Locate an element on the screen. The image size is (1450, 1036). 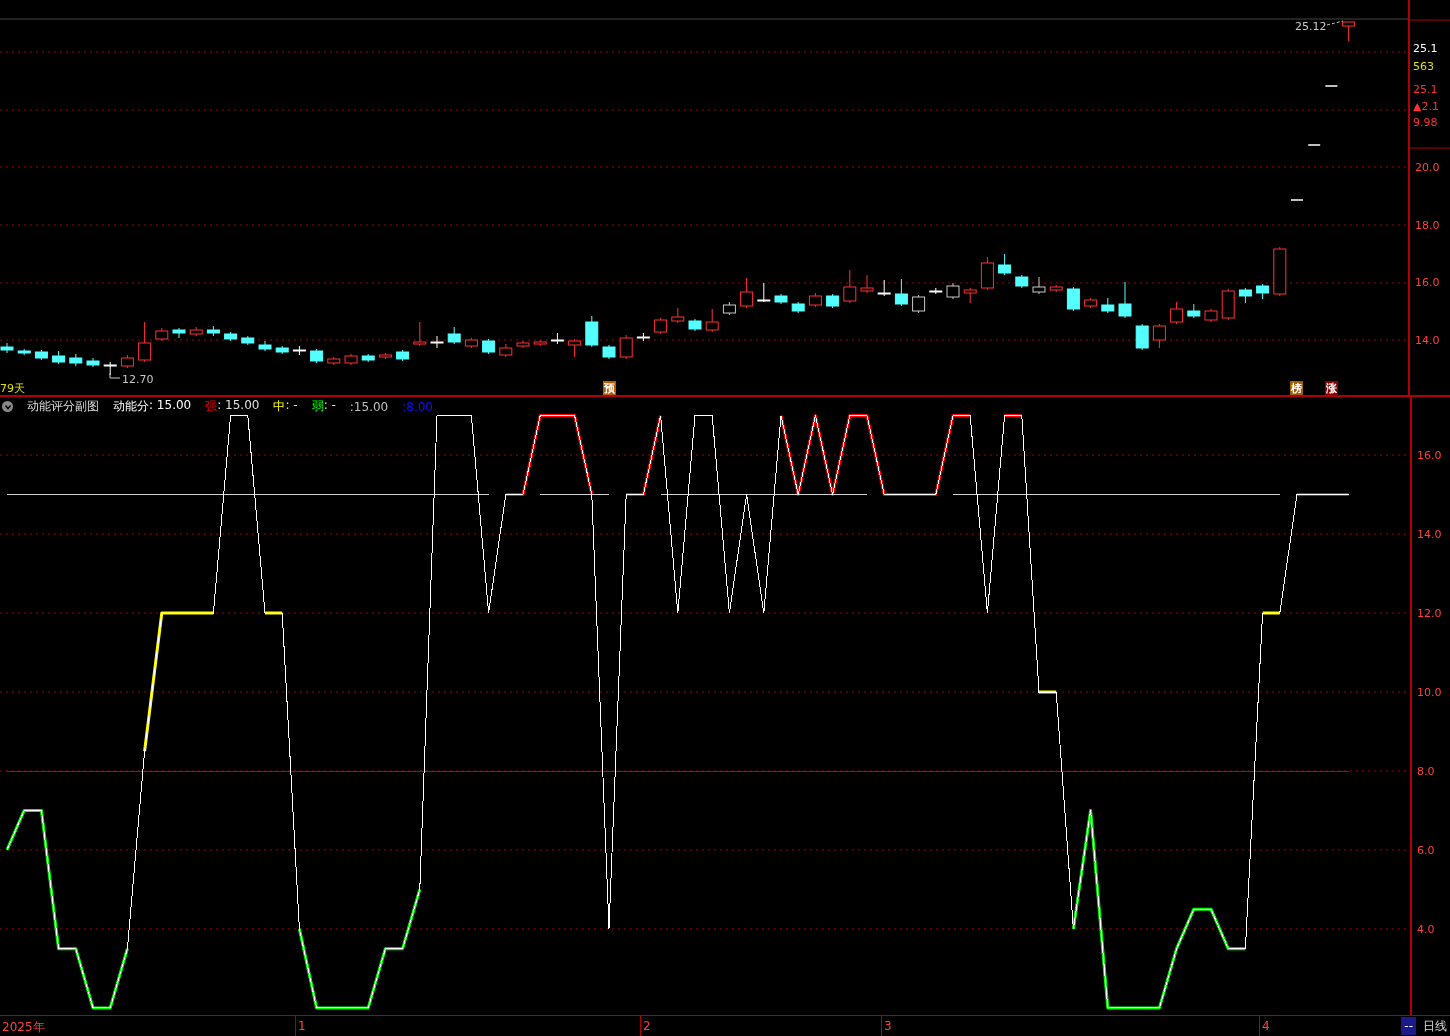
quote-value: 9.98 is located at coordinates (1425, 122).